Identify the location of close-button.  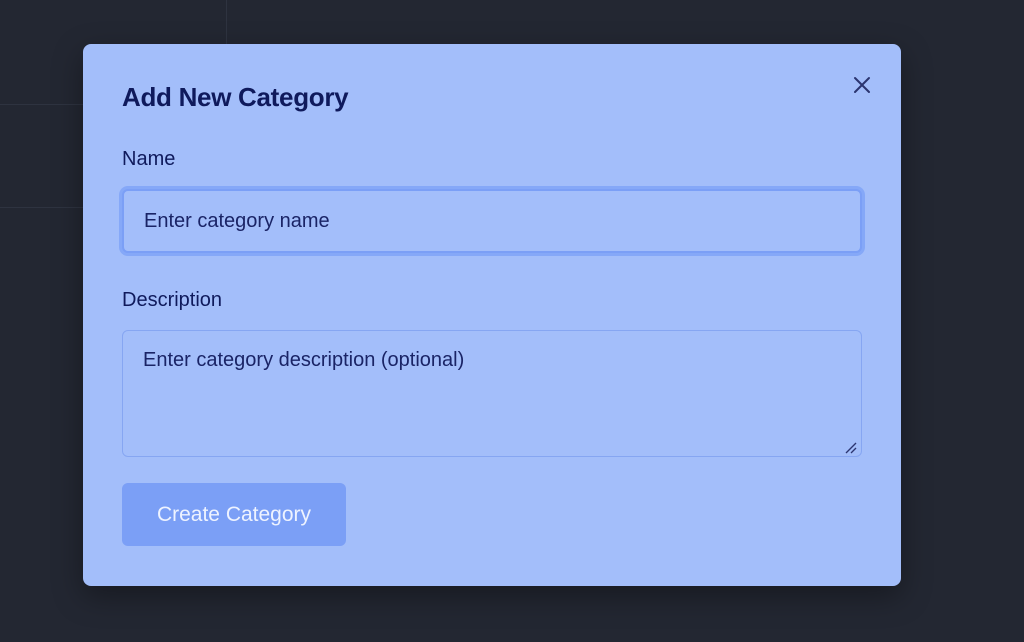
(862, 85).